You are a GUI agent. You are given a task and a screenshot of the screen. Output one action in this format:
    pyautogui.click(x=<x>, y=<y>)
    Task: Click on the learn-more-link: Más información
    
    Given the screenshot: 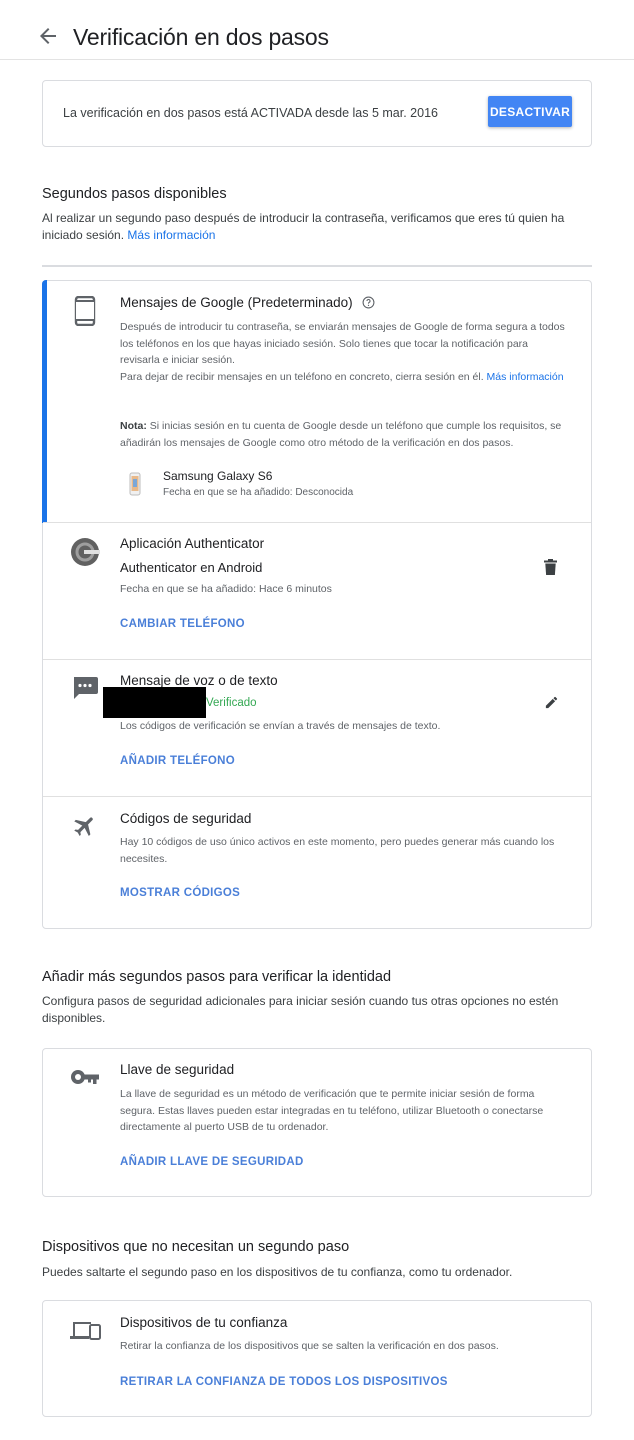 What is the action you would take?
    pyautogui.click(x=171, y=235)
    